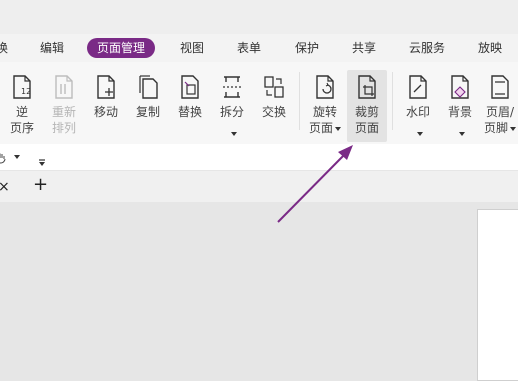 The image size is (518, 381). I want to click on copy-page-button: 复制, so click(148, 106).